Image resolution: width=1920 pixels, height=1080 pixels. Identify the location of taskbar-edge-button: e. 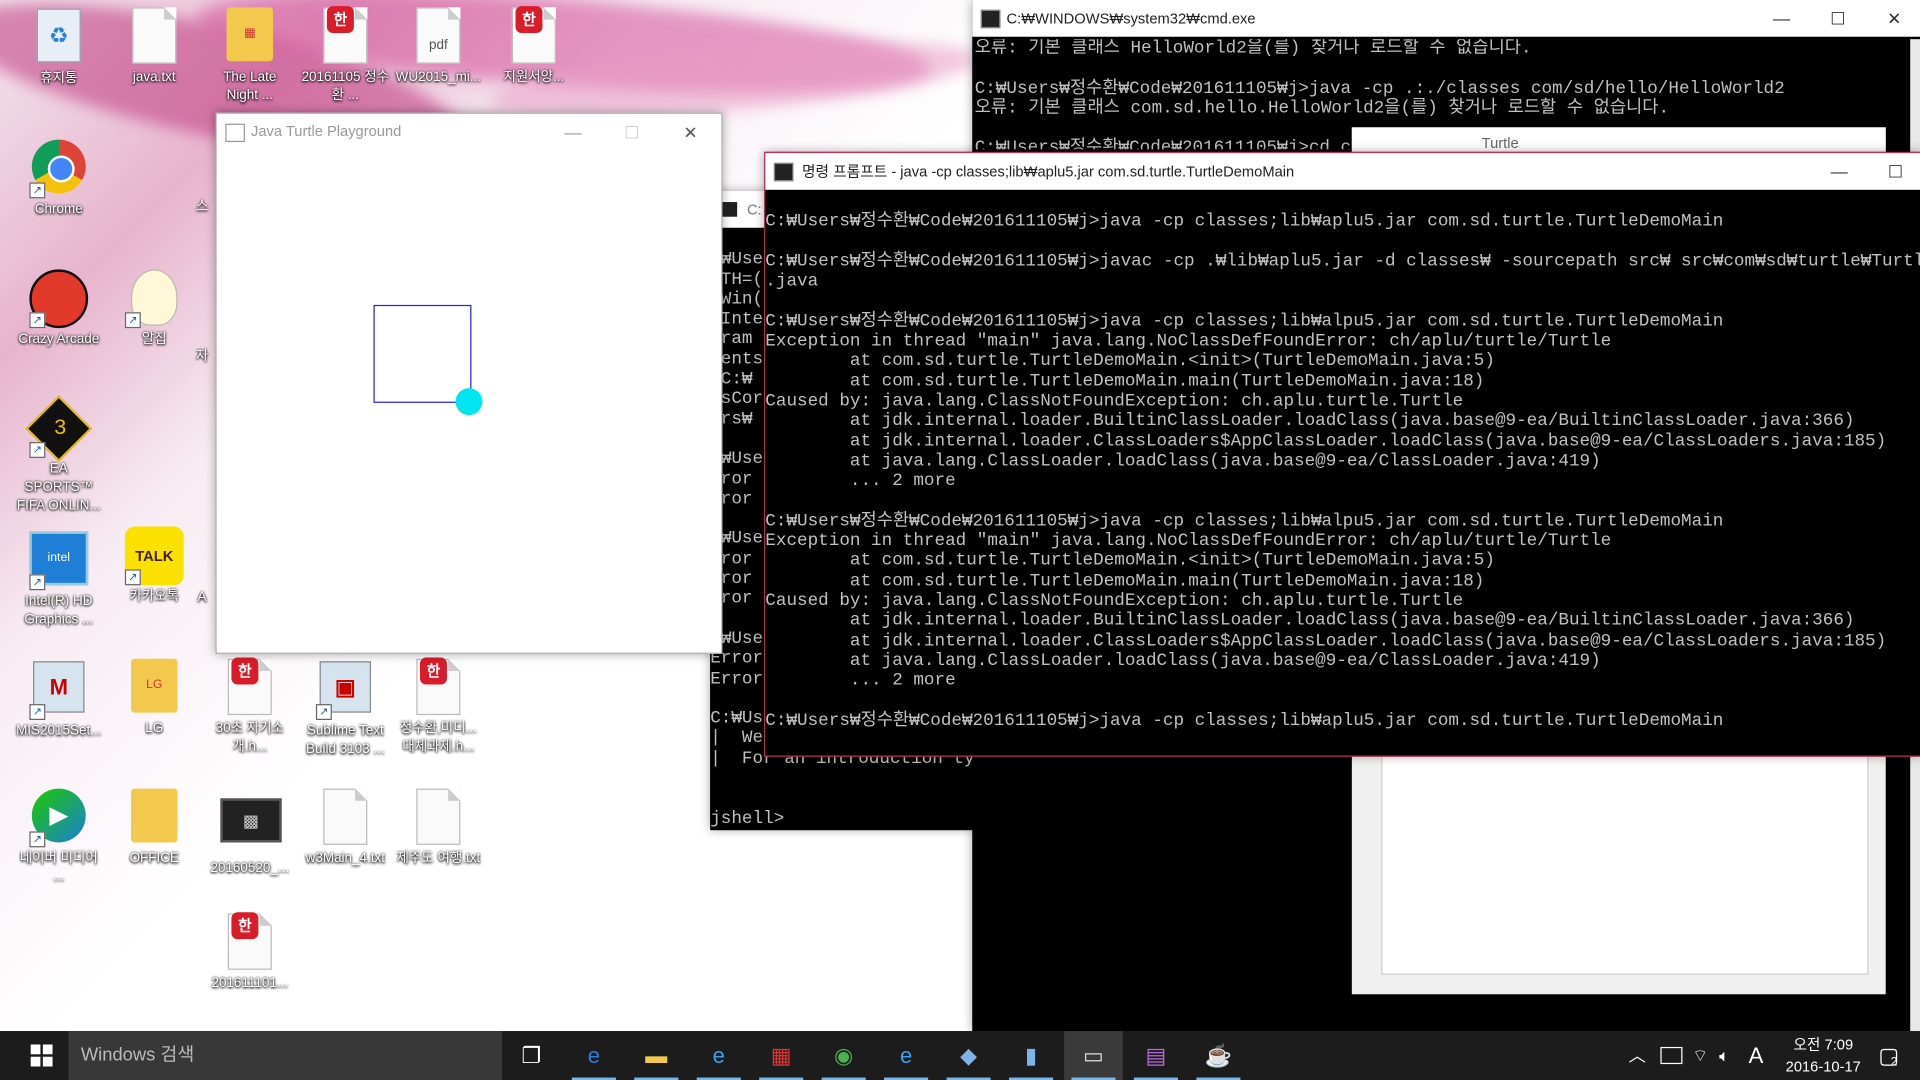
(593, 1055).